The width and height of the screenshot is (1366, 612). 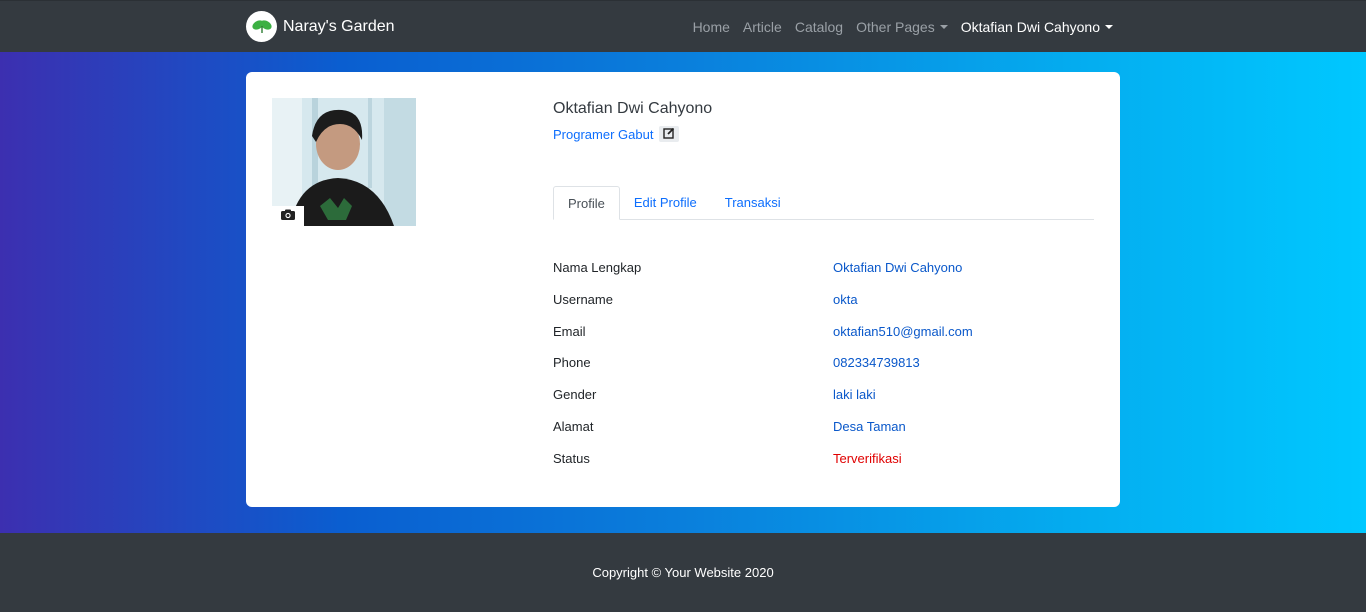 What do you see at coordinates (903, 331) in the screenshot?
I see `info-value: oktafian510@gmail.com` at bounding box center [903, 331].